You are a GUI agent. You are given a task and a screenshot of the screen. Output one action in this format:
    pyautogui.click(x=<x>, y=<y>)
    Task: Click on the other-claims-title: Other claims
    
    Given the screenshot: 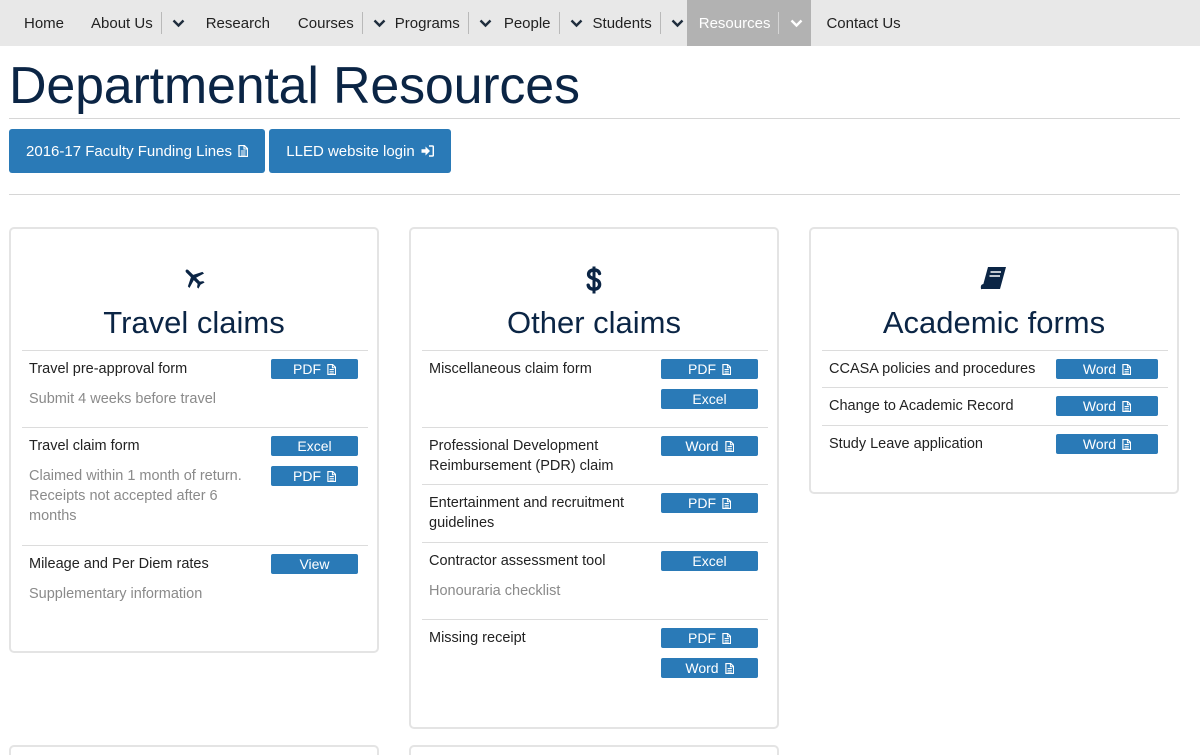 What is the action you would take?
    pyautogui.click(x=594, y=322)
    